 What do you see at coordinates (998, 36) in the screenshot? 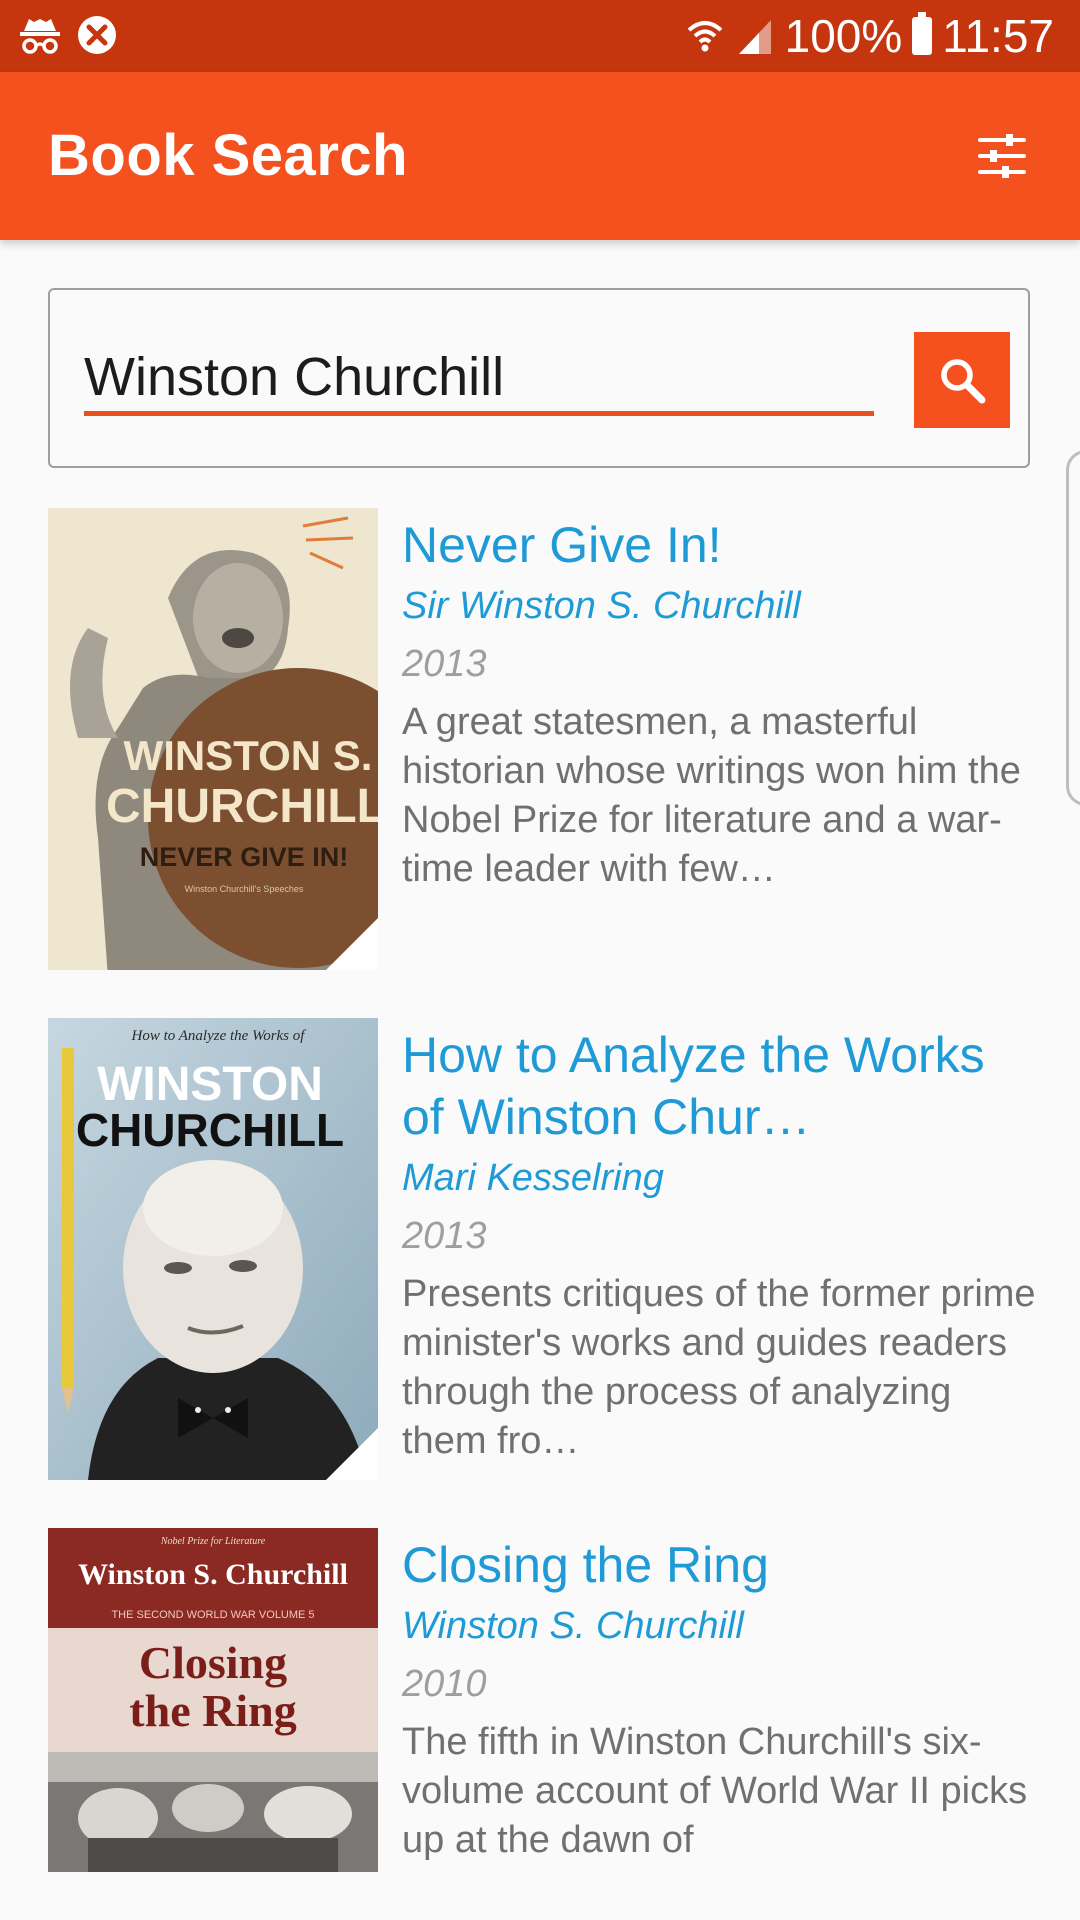
I see `status-time: 11:57` at bounding box center [998, 36].